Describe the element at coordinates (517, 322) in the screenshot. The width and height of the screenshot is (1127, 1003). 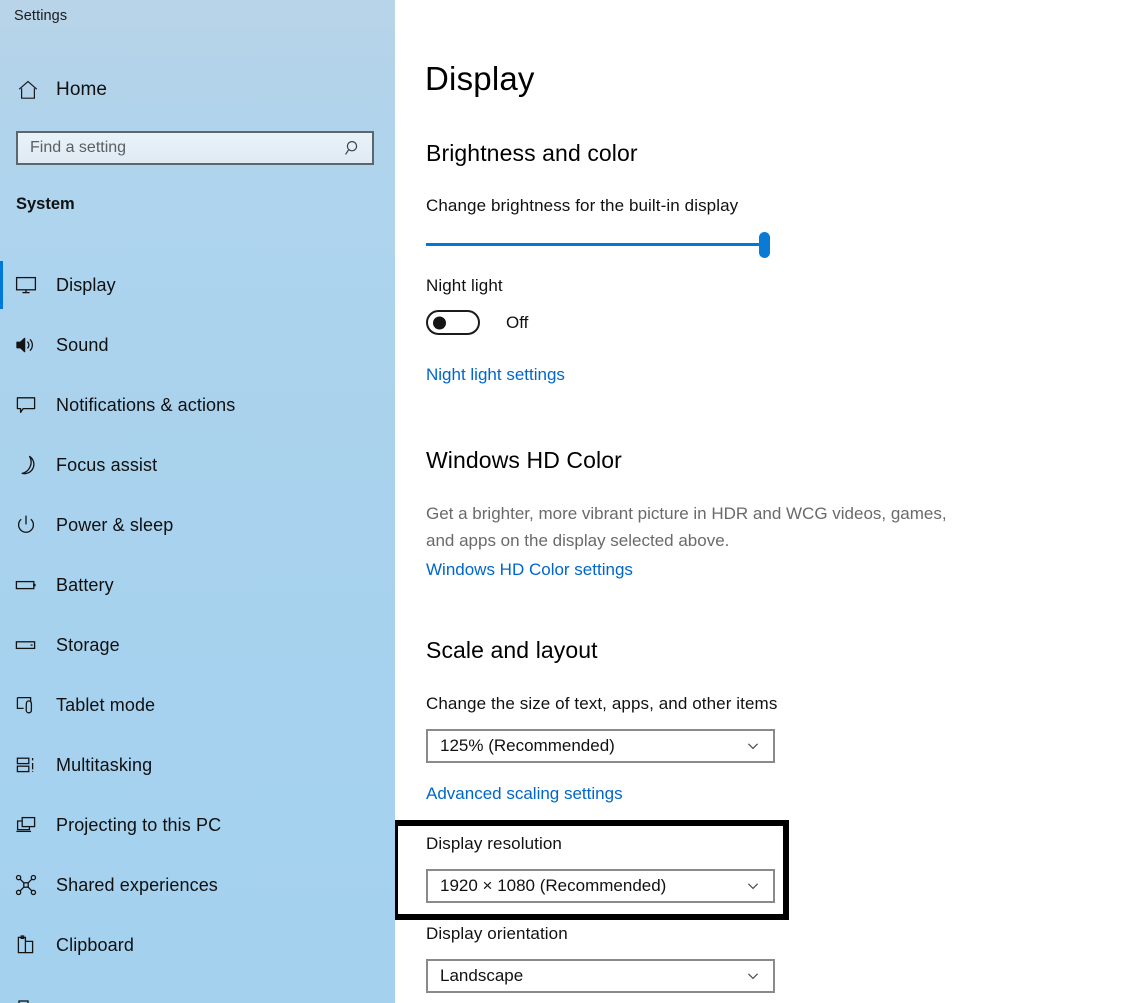
I see `night-light-state: Off` at that location.